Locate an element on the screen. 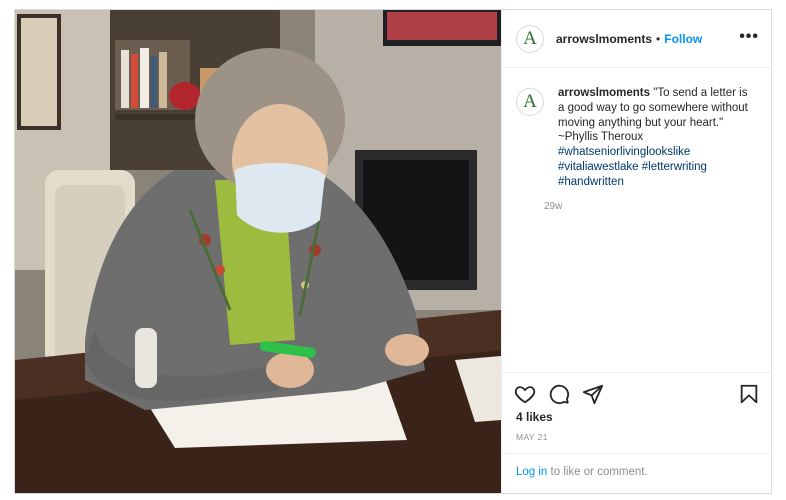  action-bar is located at coordinates (637, 392).